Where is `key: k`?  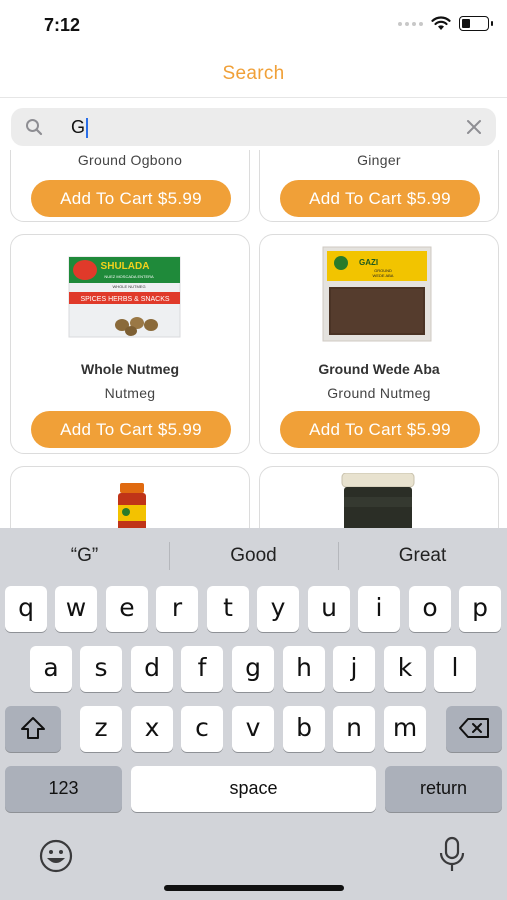
key: k is located at coordinates (405, 669).